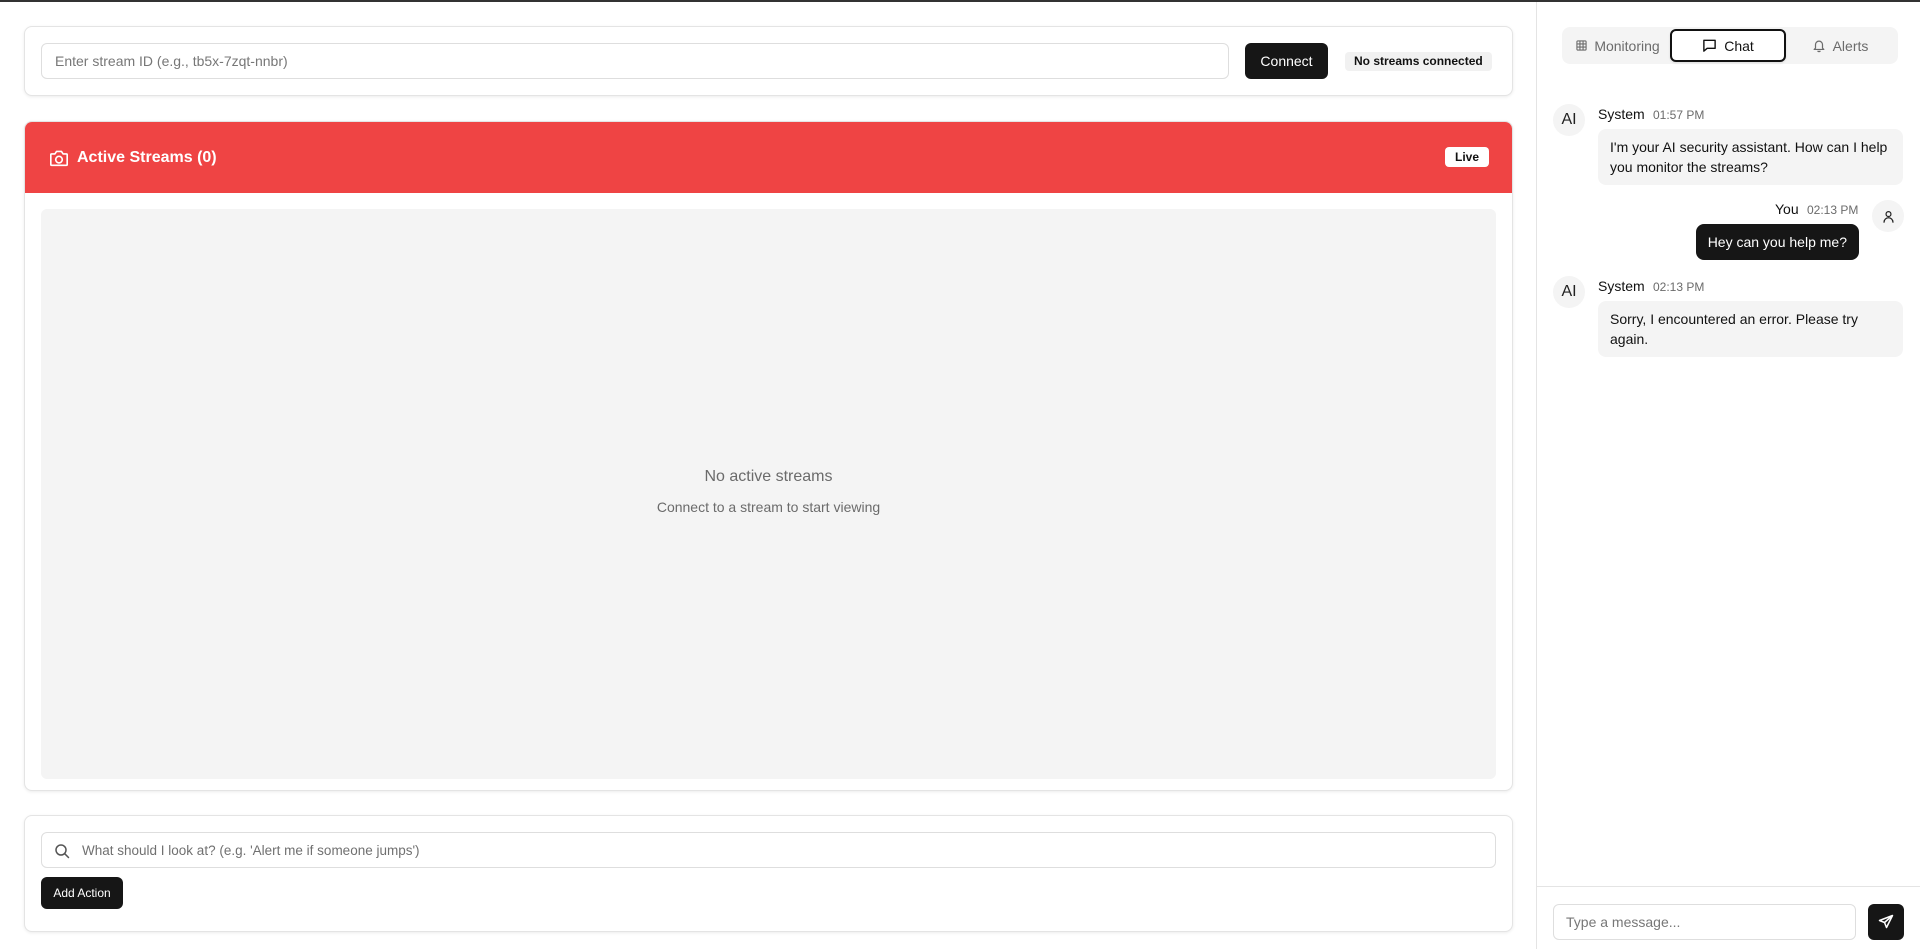 The image size is (1920, 949). What do you see at coordinates (82, 893) in the screenshot?
I see `add-action-button: Add Action` at bounding box center [82, 893].